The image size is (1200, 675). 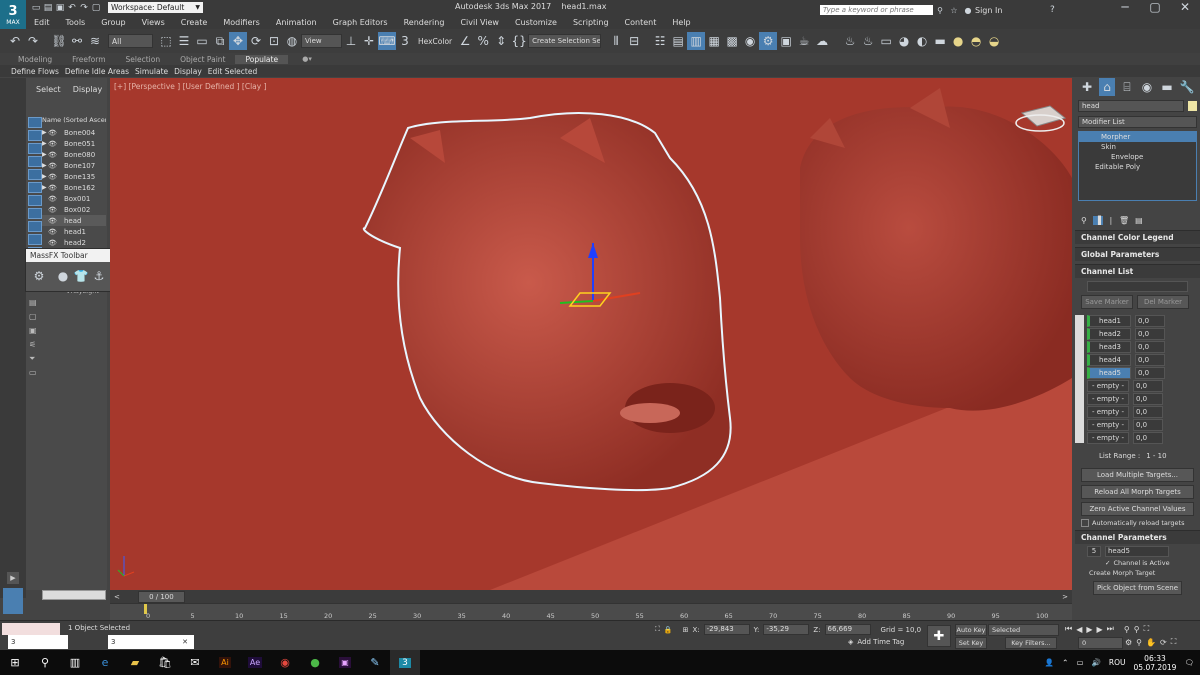 What do you see at coordinates (1079, 629) in the screenshot?
I see `previous-frame-icon: ◀` at bounding box center [1079, 629].